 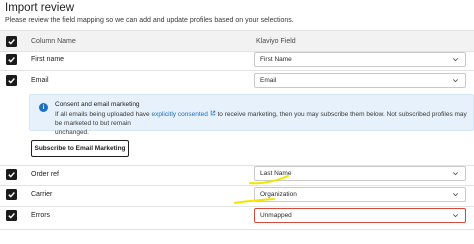 What do you see at coordinates (360, 59) in the screenshot?
I see `field-select-first-name: First Name` at bounding box center [360, 59].